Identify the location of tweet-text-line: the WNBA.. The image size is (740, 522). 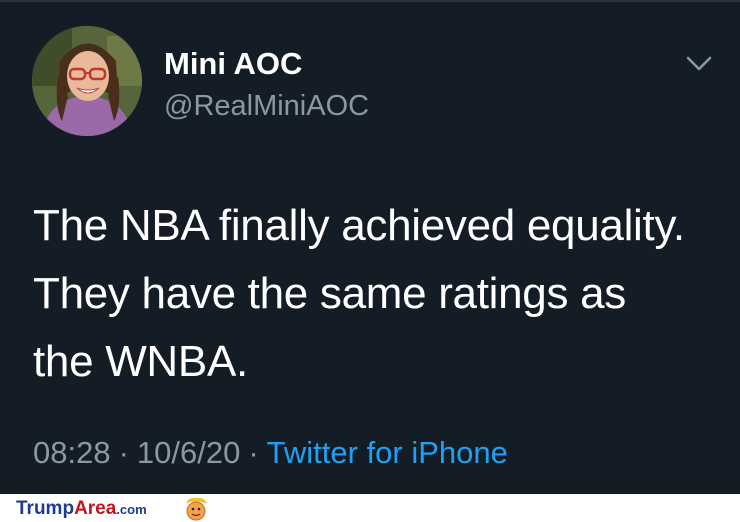
(140, 361).